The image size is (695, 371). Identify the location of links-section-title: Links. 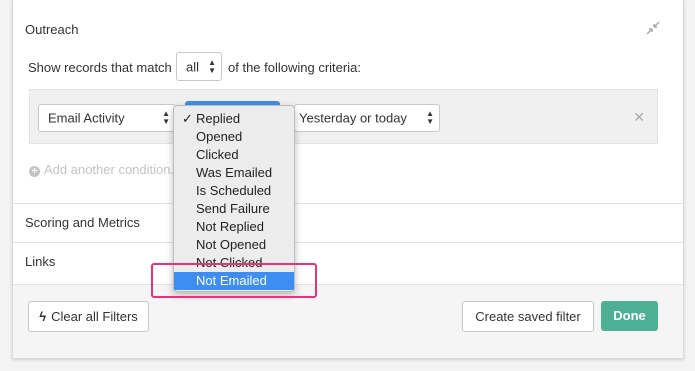
(40, 261).